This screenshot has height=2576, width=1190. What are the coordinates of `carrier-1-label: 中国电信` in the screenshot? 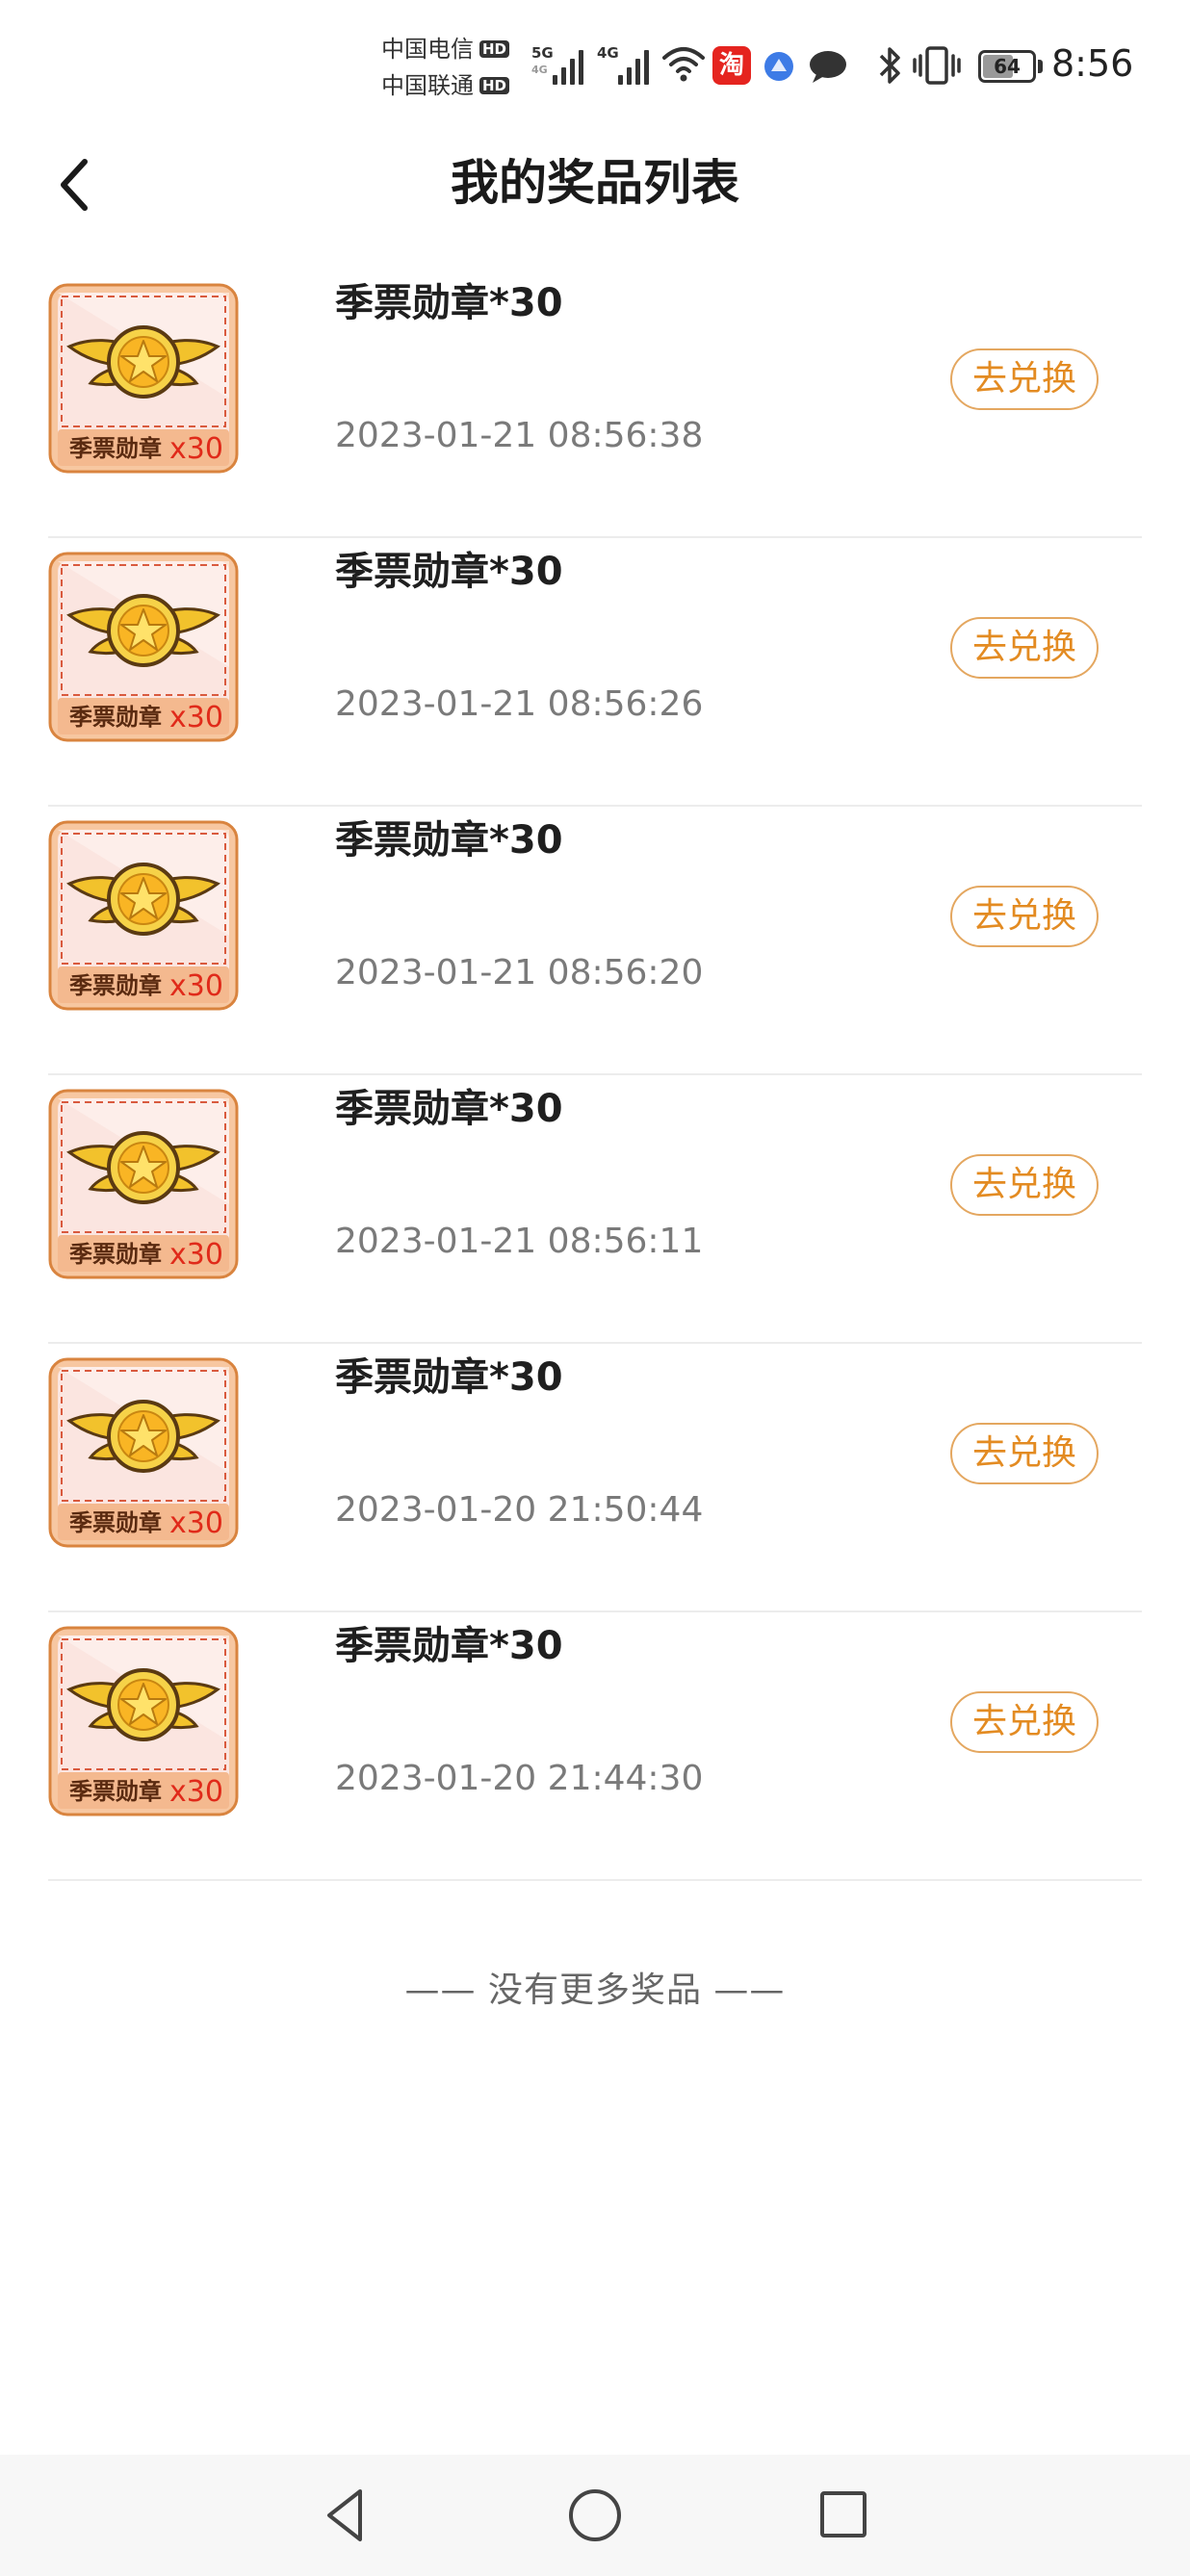 It's located at (428, 50).